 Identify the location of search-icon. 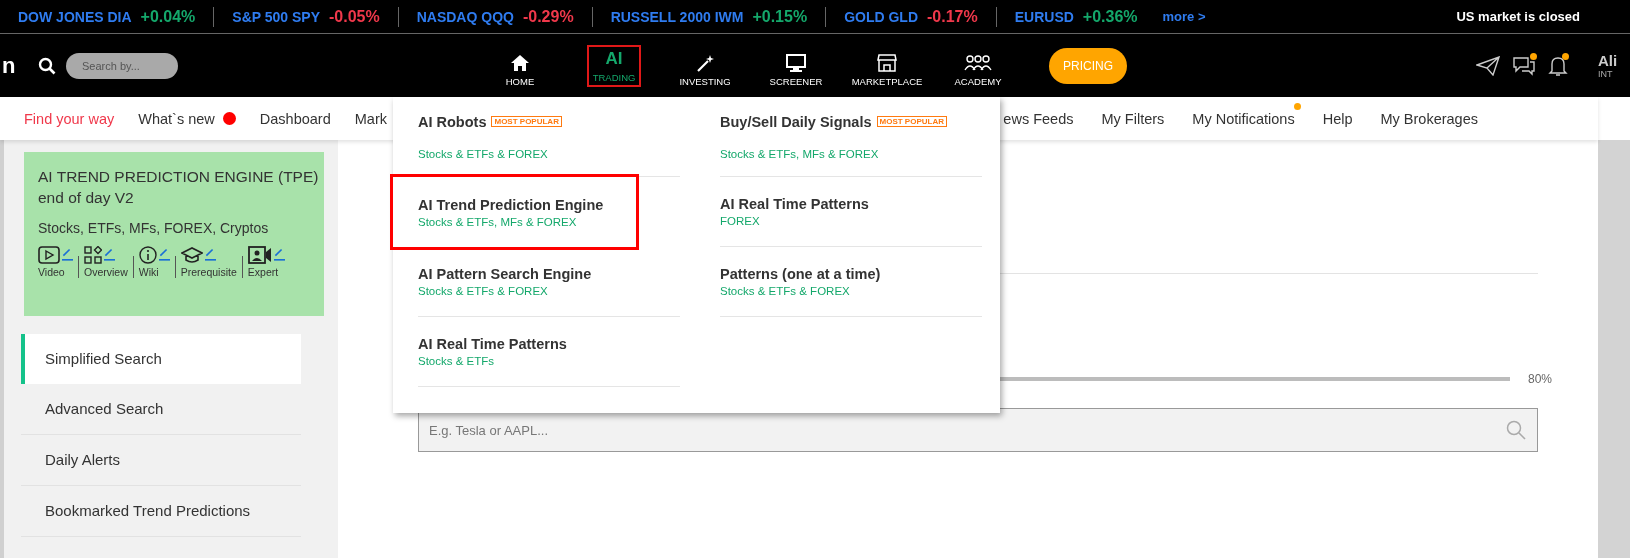
(47, 65).